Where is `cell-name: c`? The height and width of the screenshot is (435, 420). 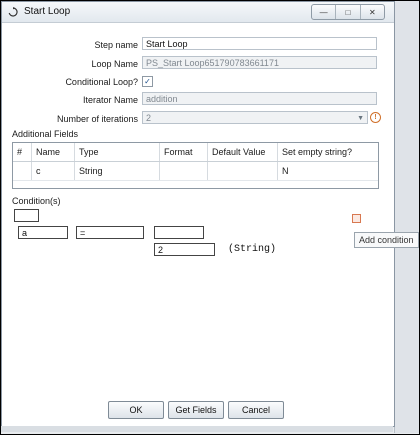
cell-name: c is located at coordinates (53, 171).